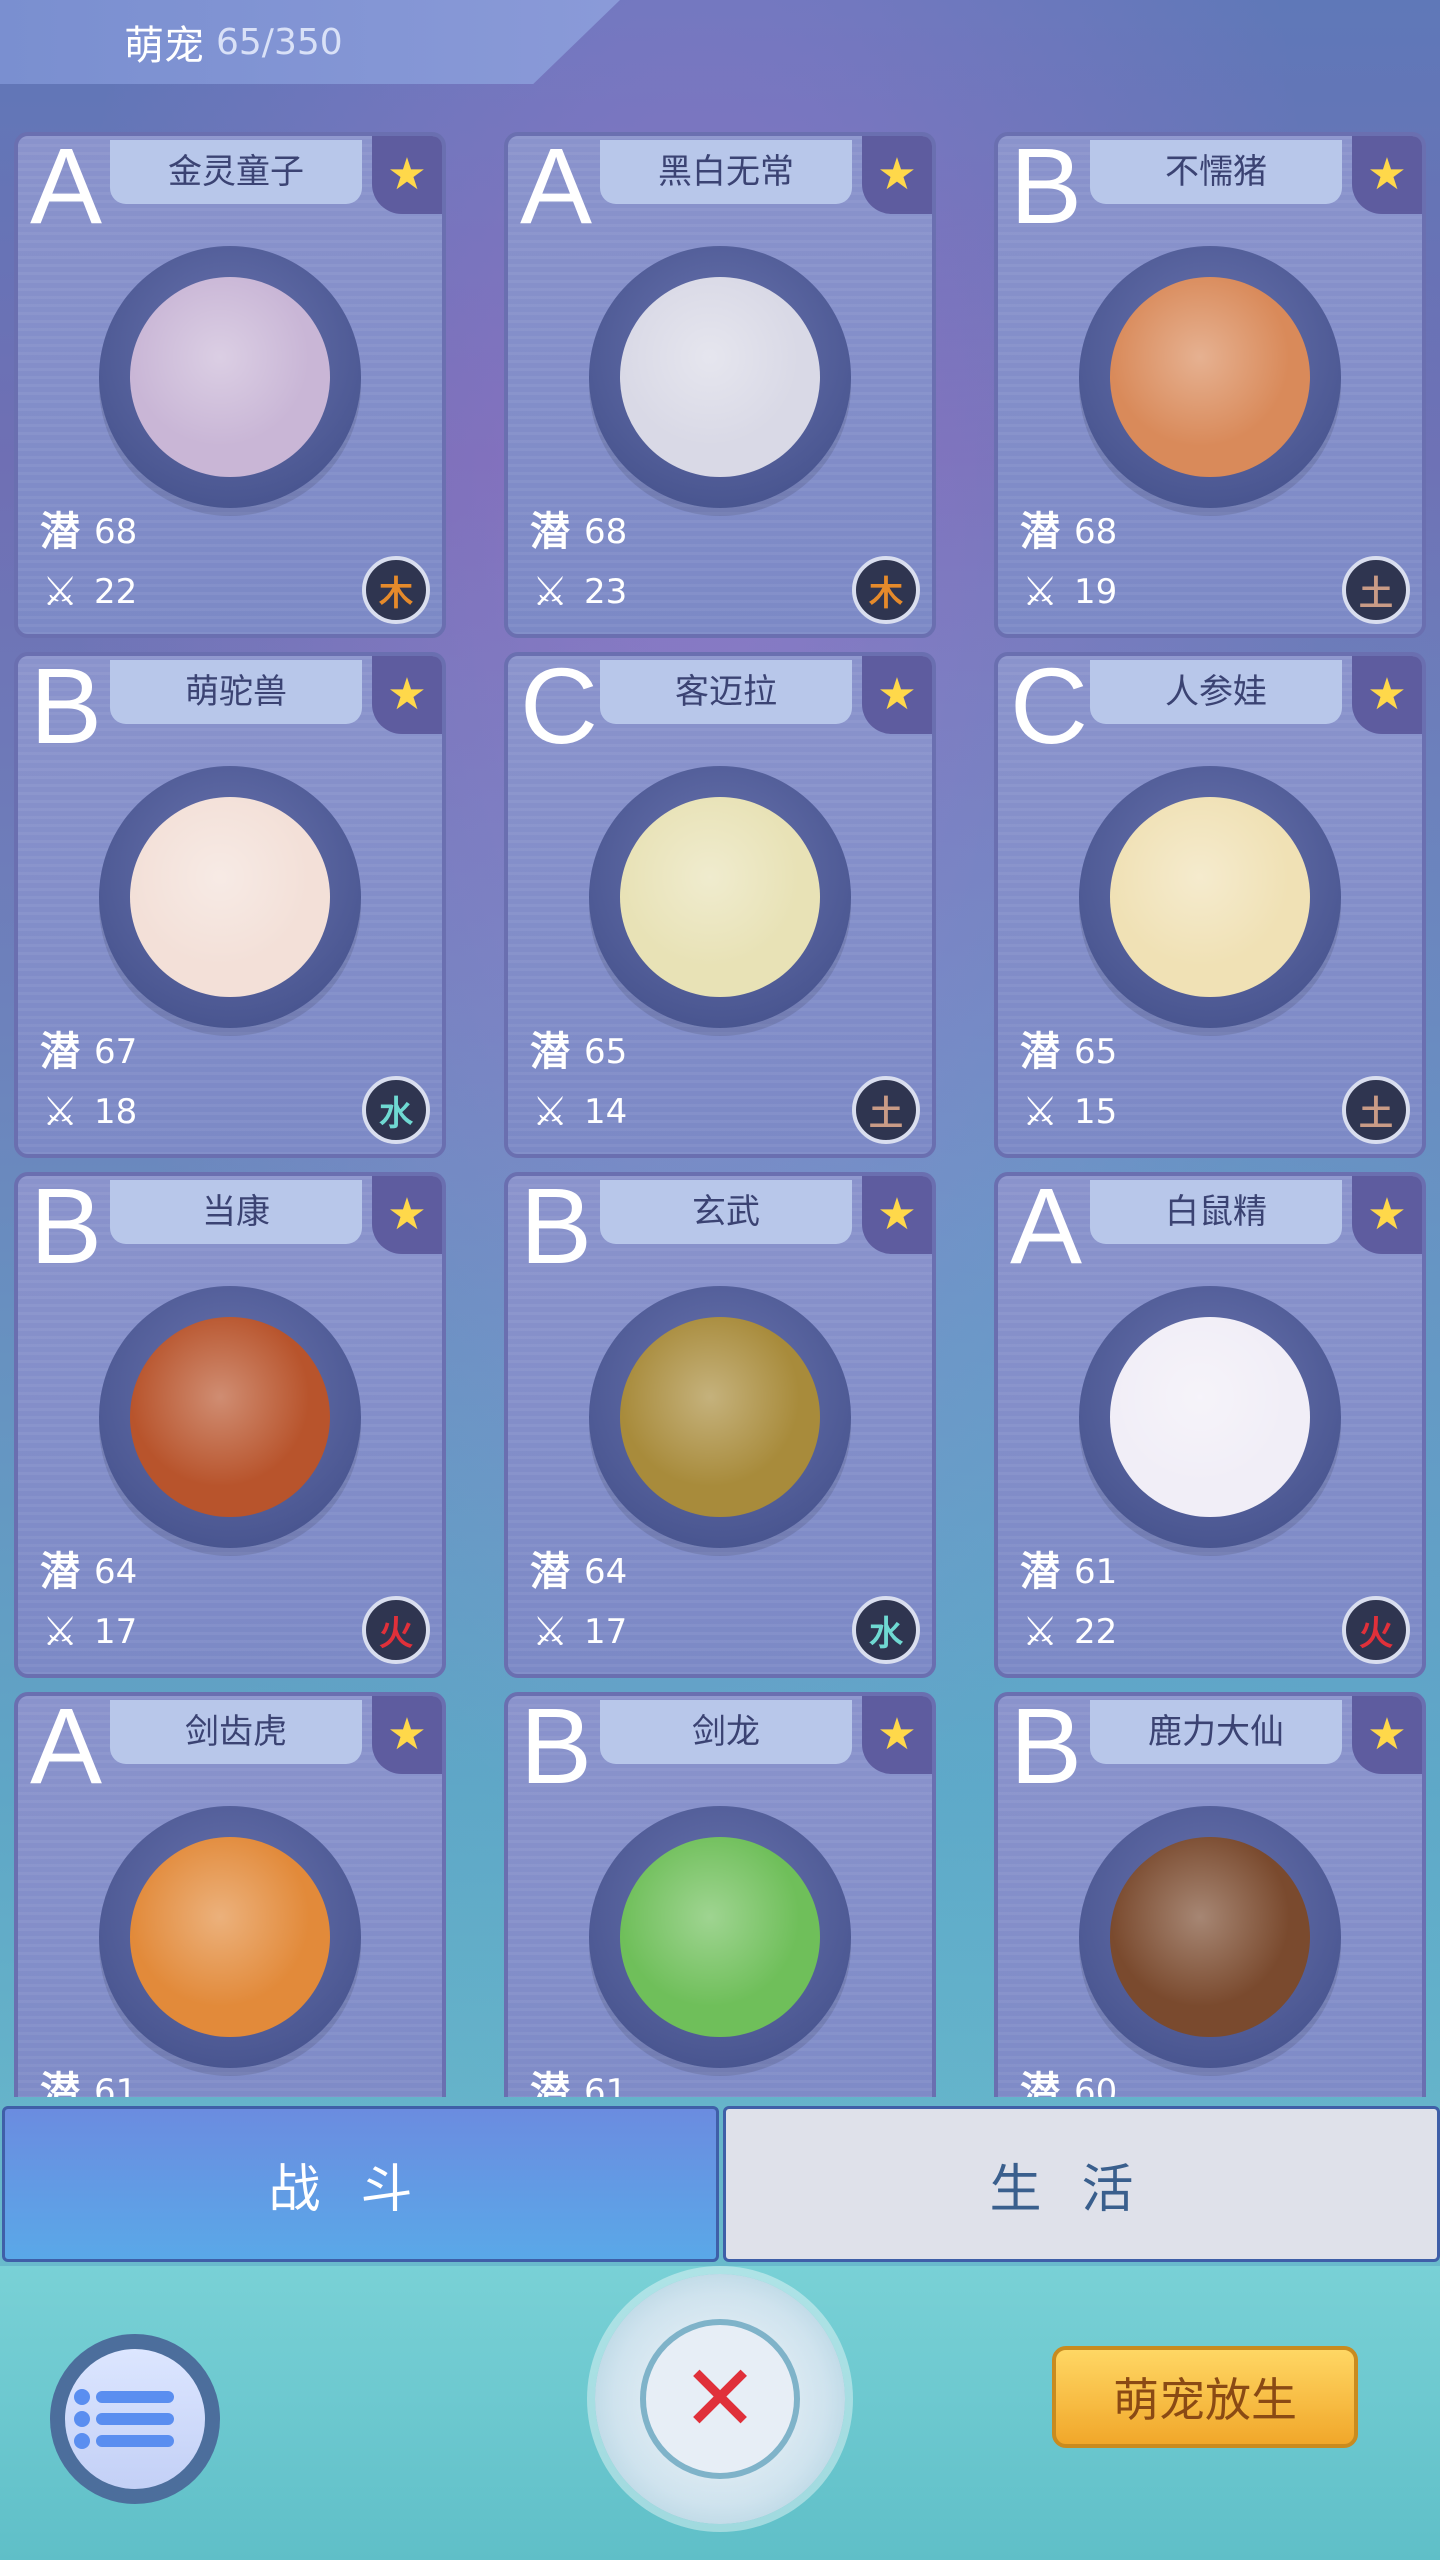 This screenshot has width=1440, height=2560. I want to click on element-badge: 土, so click(1376, 590).